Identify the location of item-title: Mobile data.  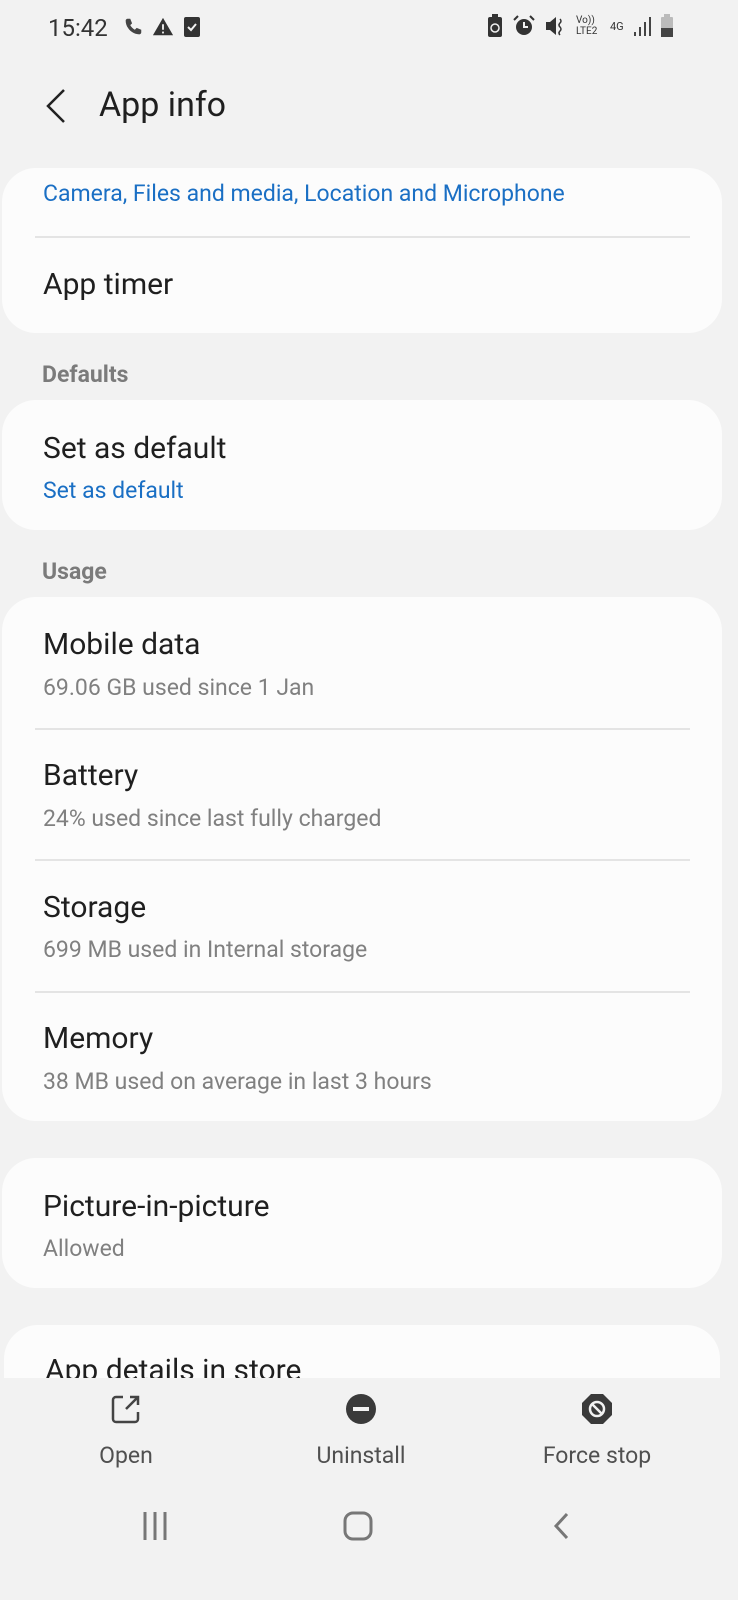
(122, 644).